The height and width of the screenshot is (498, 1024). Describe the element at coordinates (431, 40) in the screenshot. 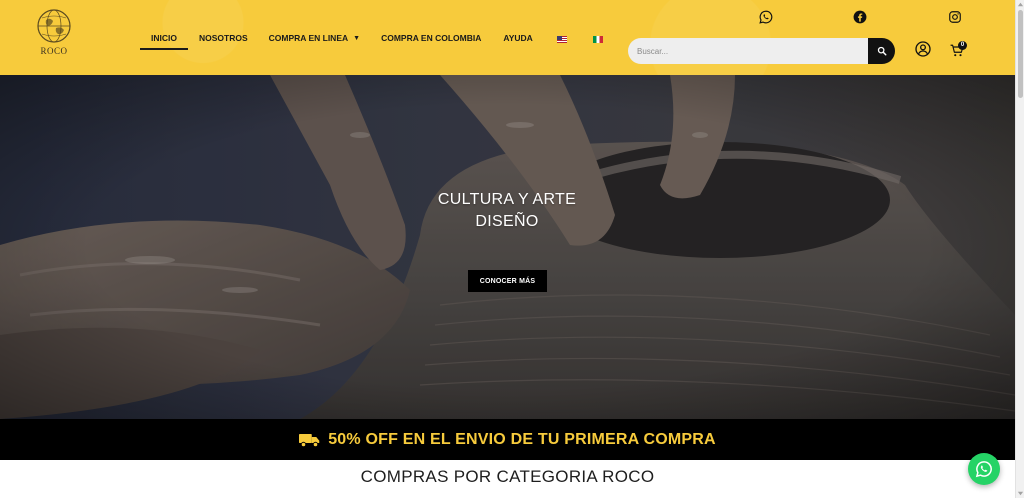

I see `nav-item-compra-en-colombia: COMPRA EN COLOMBIA` at that location.